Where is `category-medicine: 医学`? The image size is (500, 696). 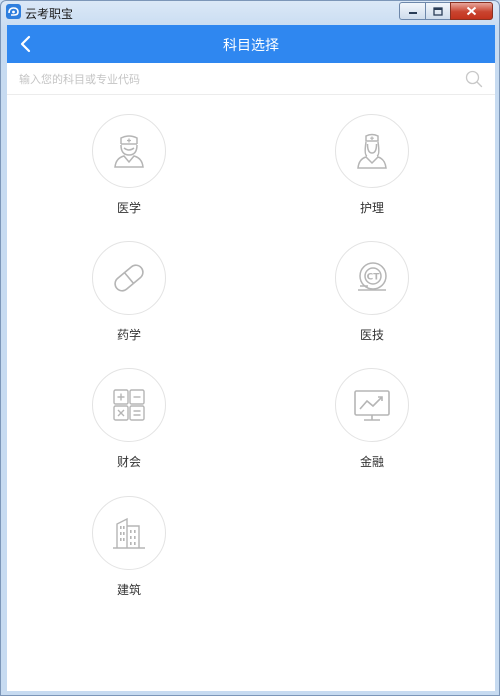 category-medicine: 医学 is located at coordinates (129, 165).